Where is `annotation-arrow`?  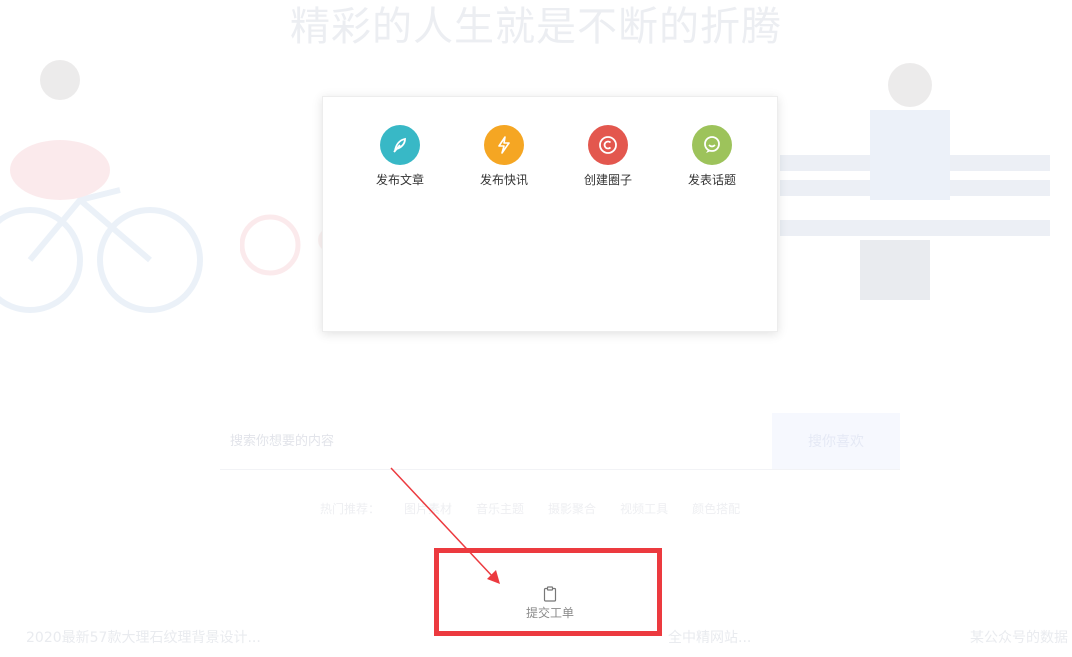
annotation-arrow is located at coordinates (445, 525).